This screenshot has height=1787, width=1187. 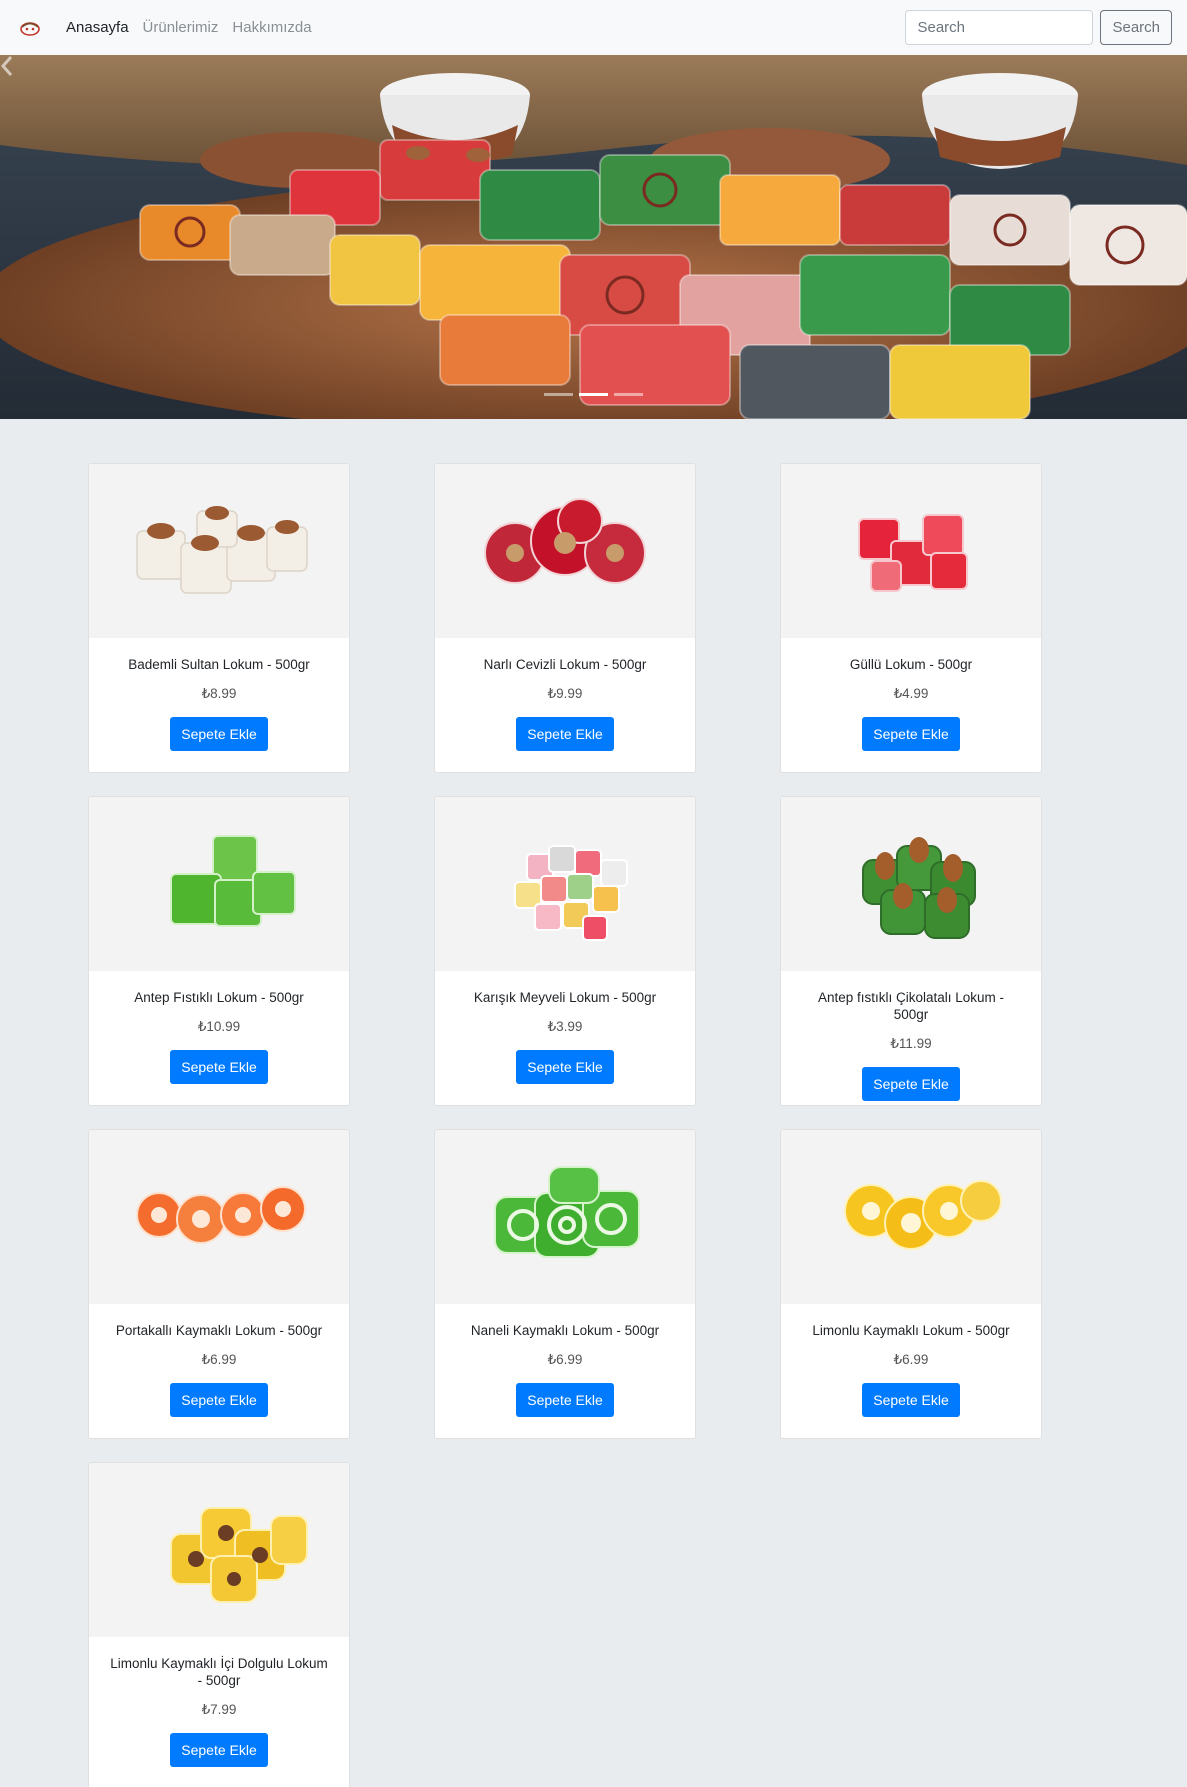 I want to click on product-price: ₺4.99, so click(x=911, y=693).